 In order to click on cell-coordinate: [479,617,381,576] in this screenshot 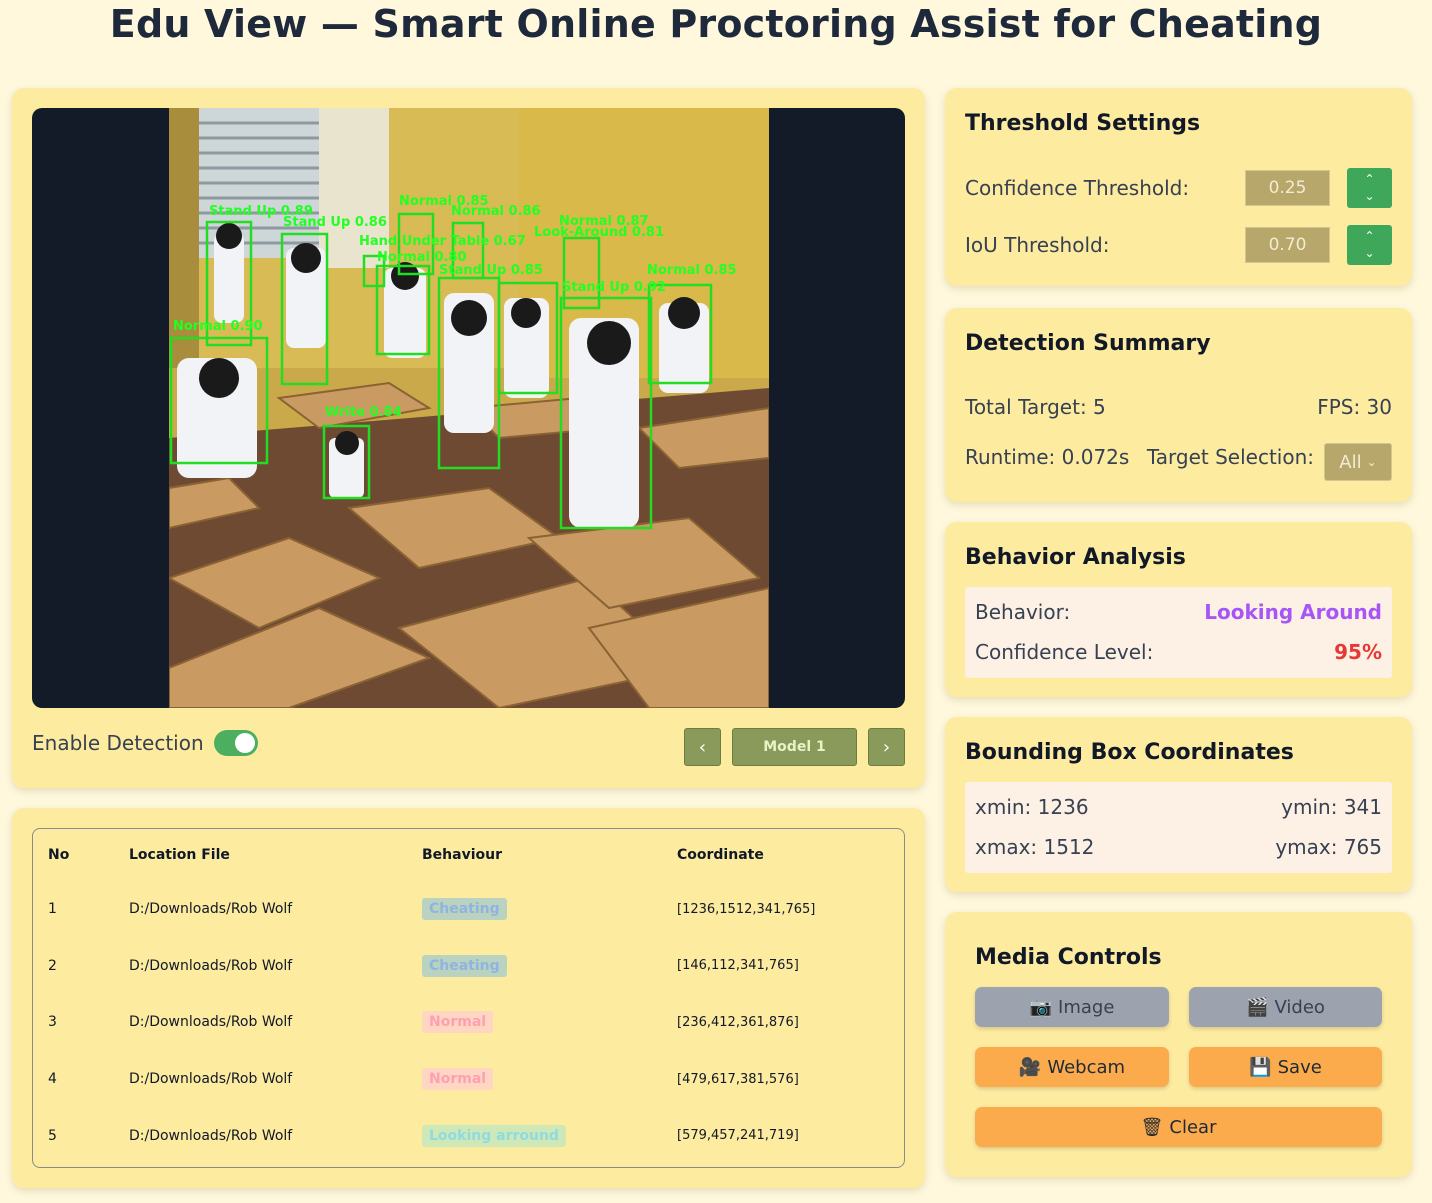, I will do `click(738, 1079)`.